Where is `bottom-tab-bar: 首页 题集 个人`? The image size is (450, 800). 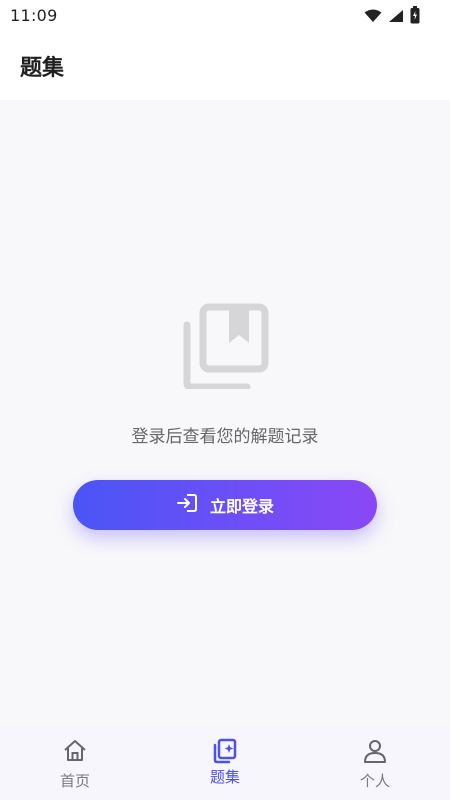 bottom-tab-bar: 首页 题集 个人 is located at coordinates (225, 763).